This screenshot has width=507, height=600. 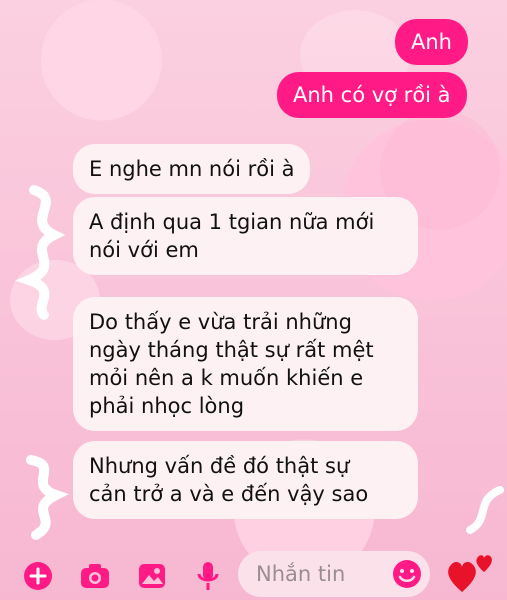 I want to click on microphone-icon, so click(x=208, y=576).